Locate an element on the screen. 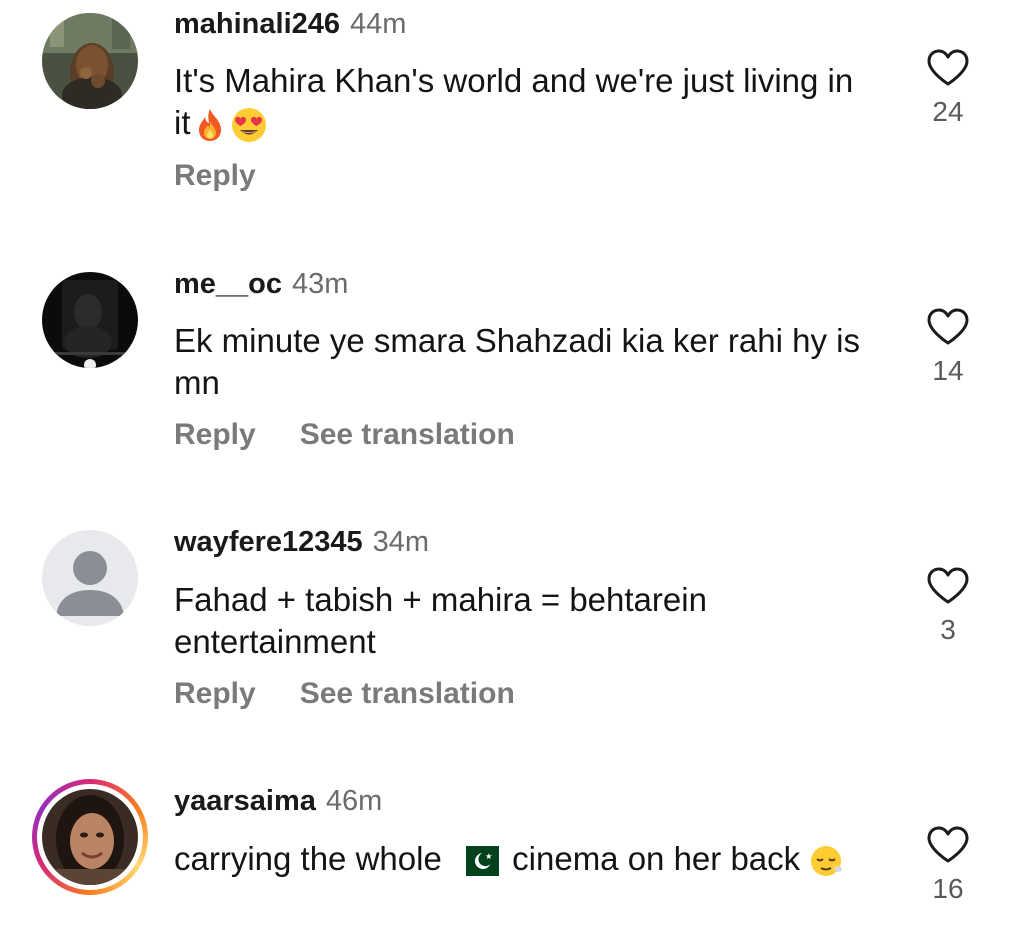  comment-text: carrying the whole cinema on her back is located at coordinates (524, 859).